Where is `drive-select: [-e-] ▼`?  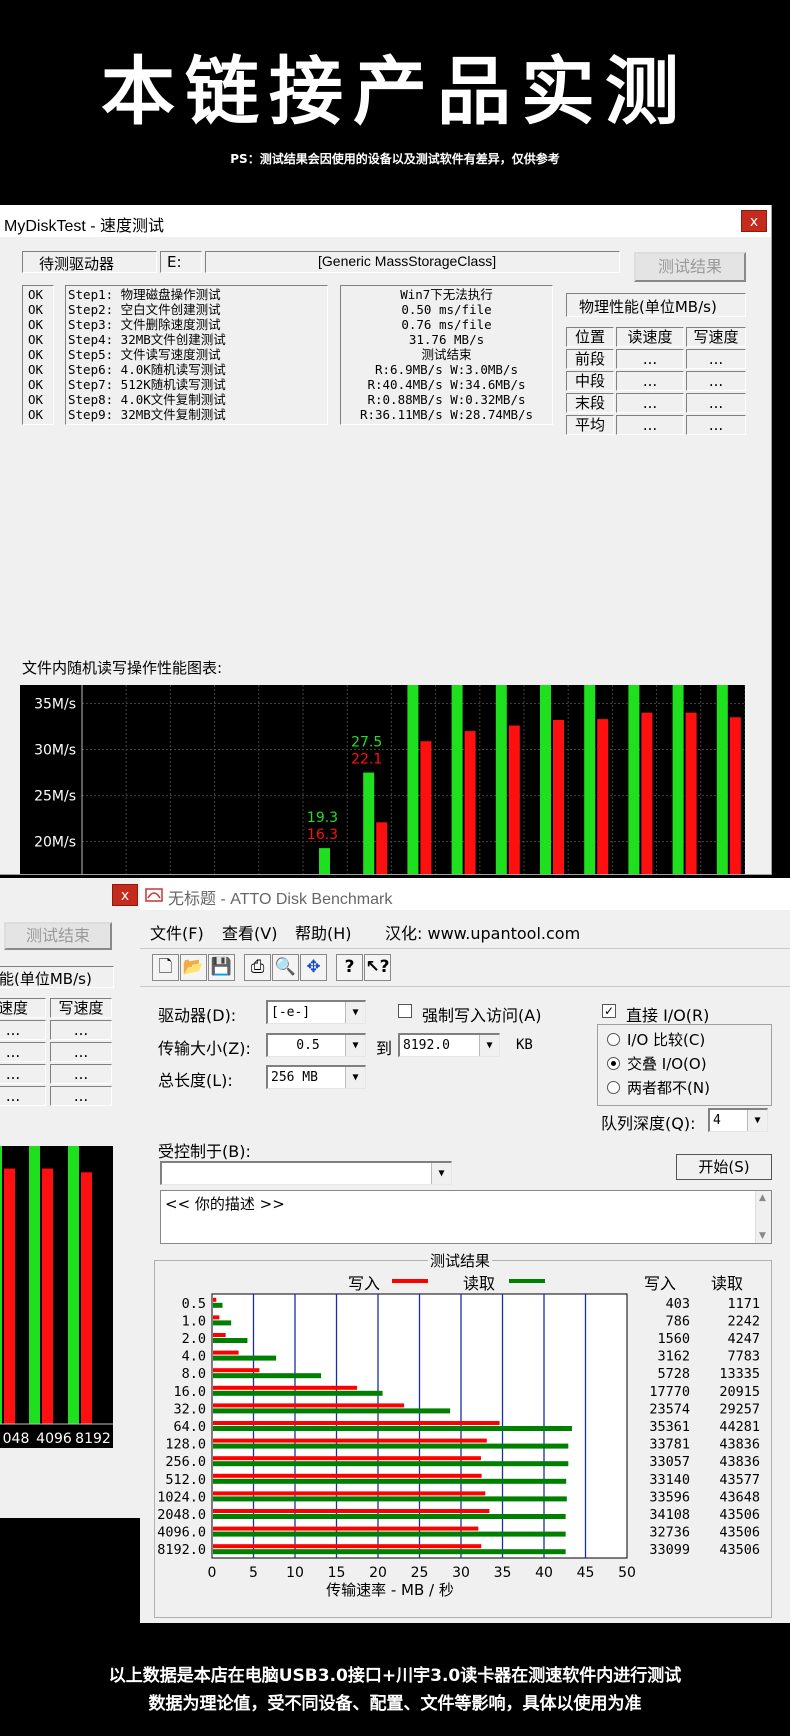 drive-select: [-e-] ▼ is located at coordinates (316, 1012).